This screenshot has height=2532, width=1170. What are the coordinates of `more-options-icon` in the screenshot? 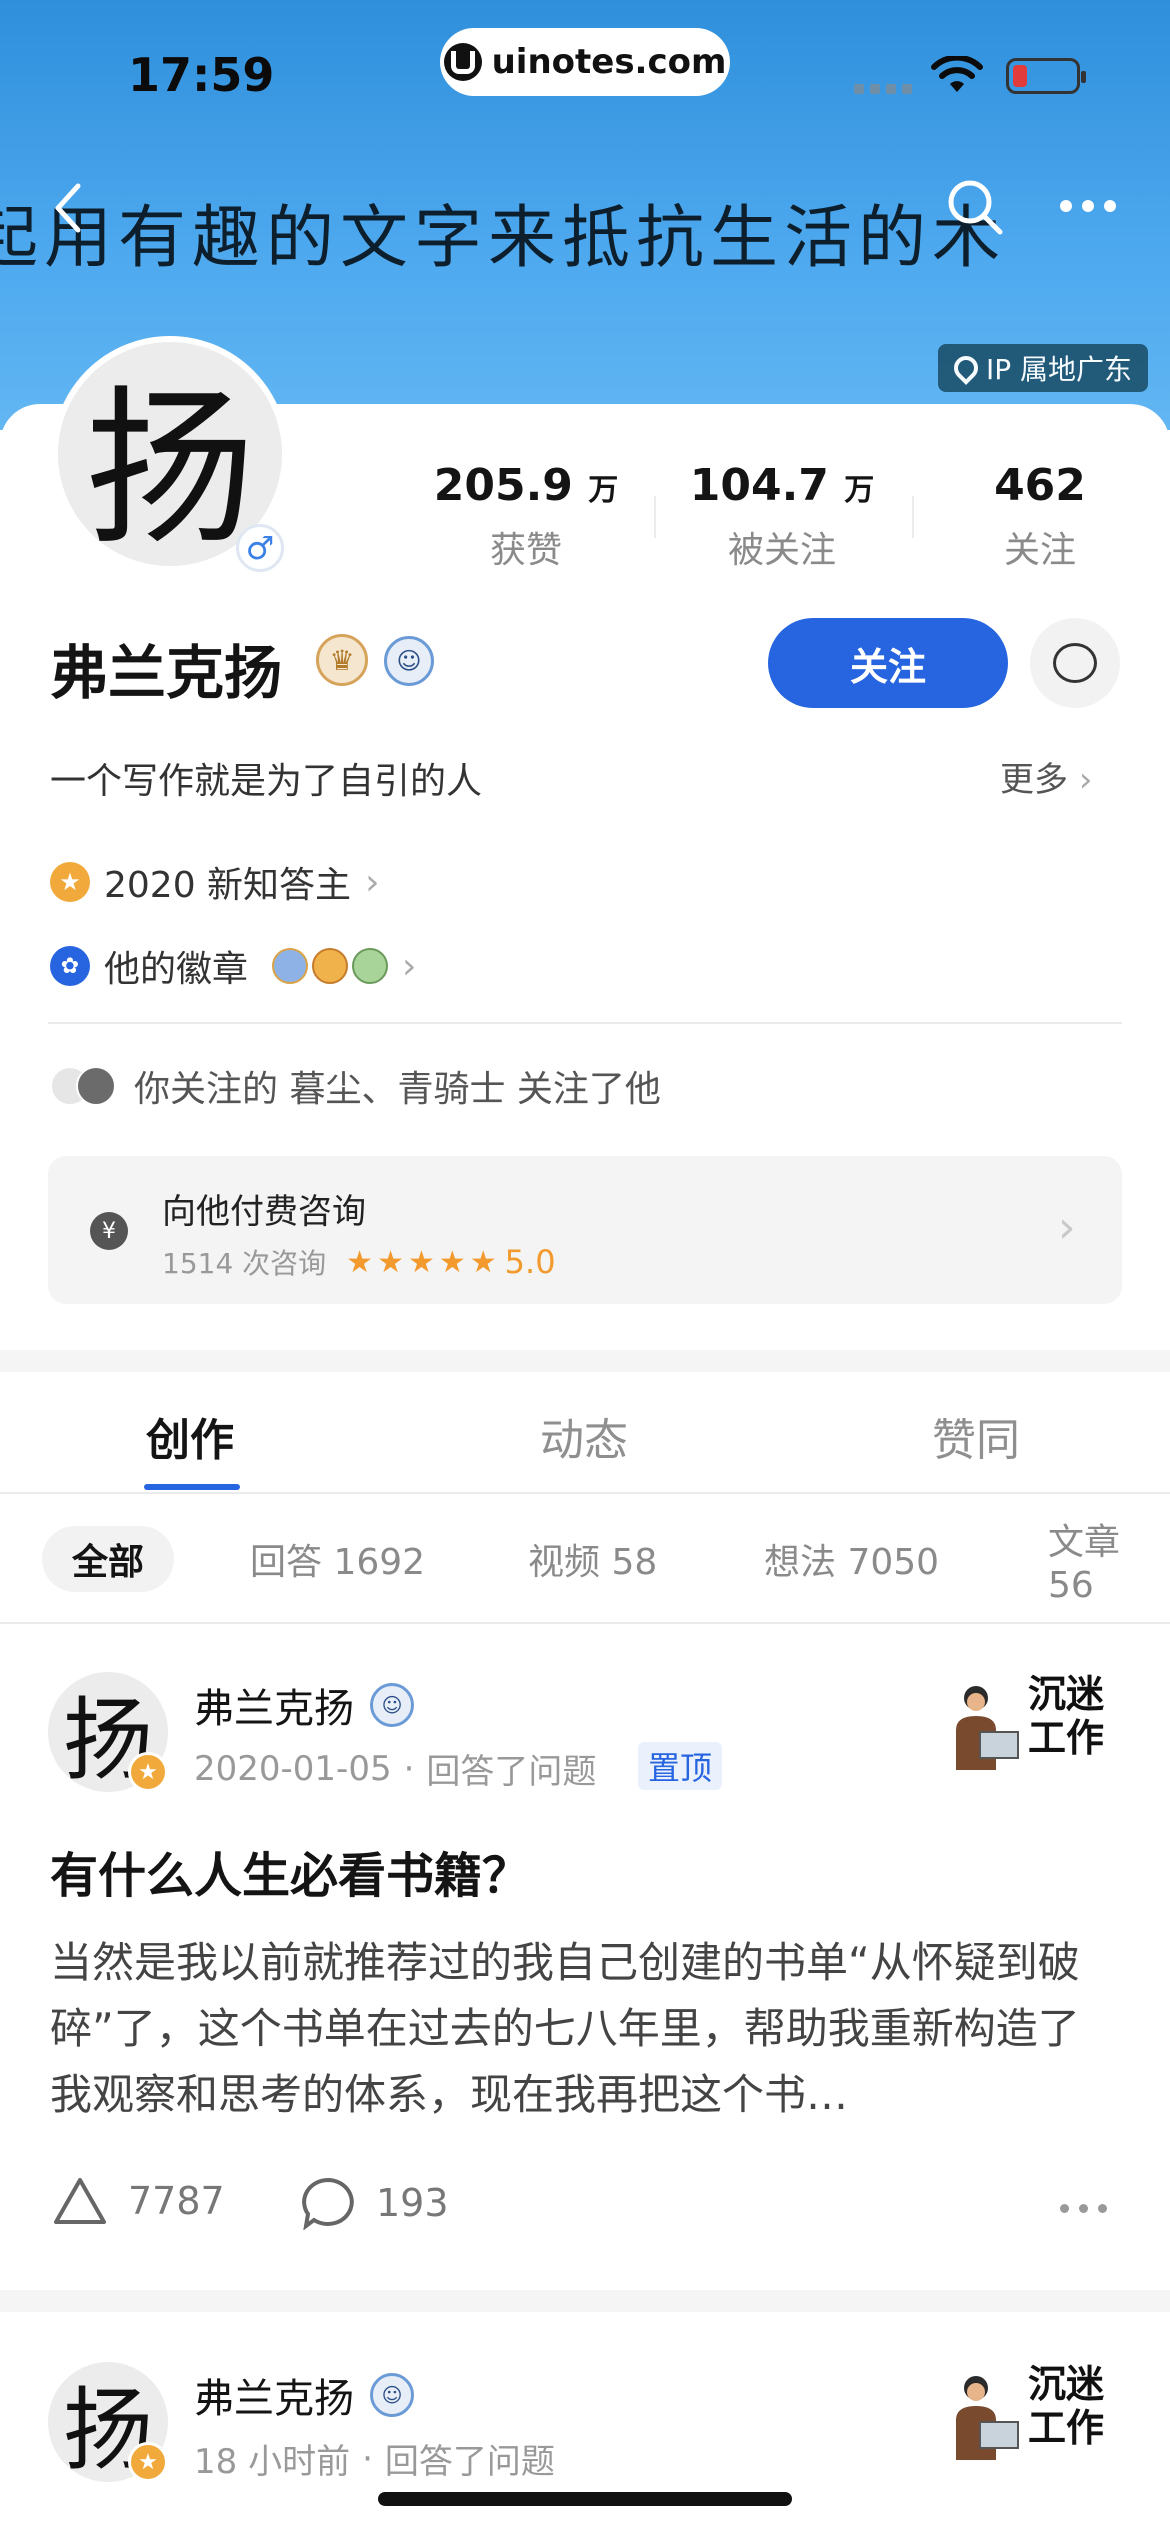 It's located at (1088, 206).